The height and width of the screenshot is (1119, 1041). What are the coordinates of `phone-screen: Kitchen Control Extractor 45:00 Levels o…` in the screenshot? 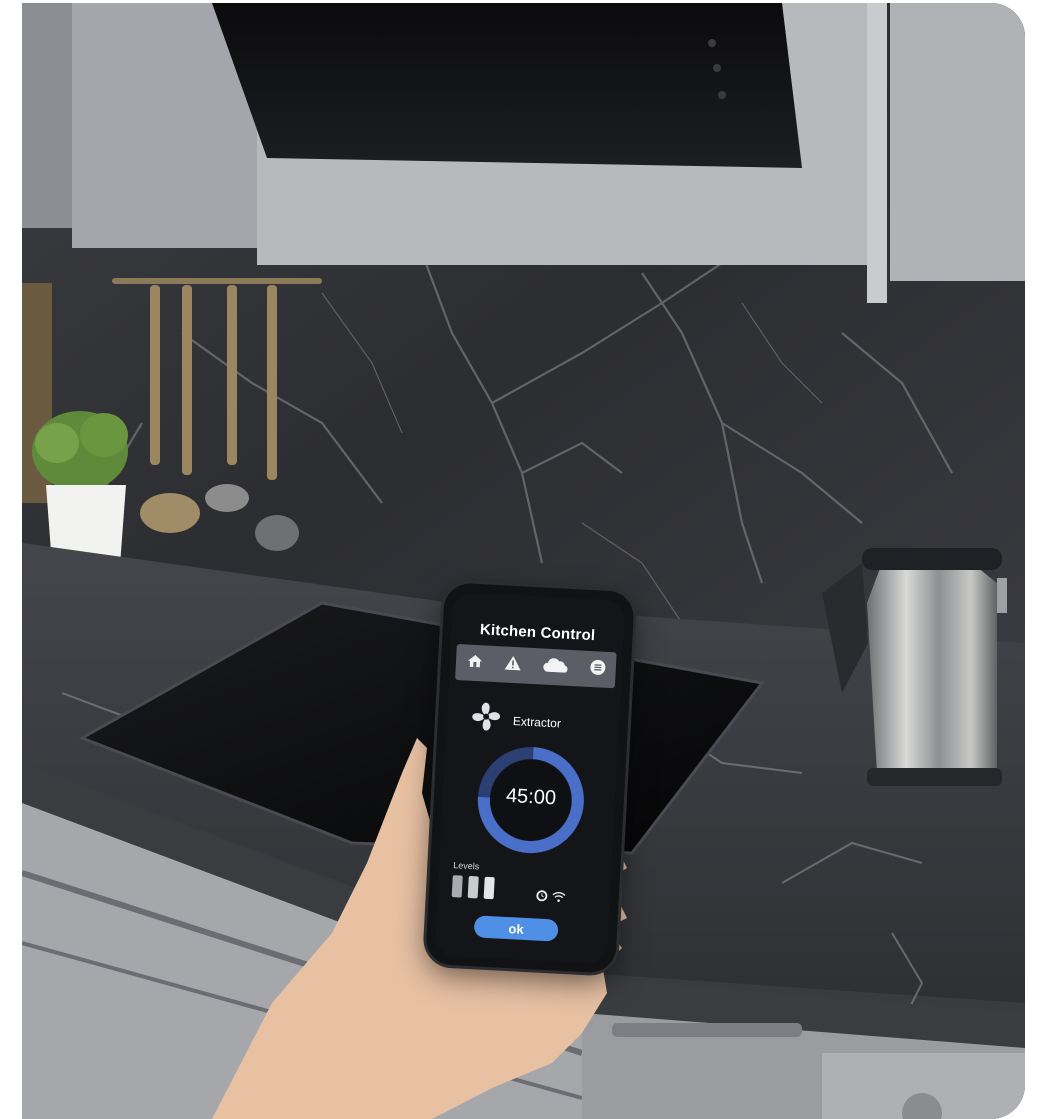 It's located at (530, 778).